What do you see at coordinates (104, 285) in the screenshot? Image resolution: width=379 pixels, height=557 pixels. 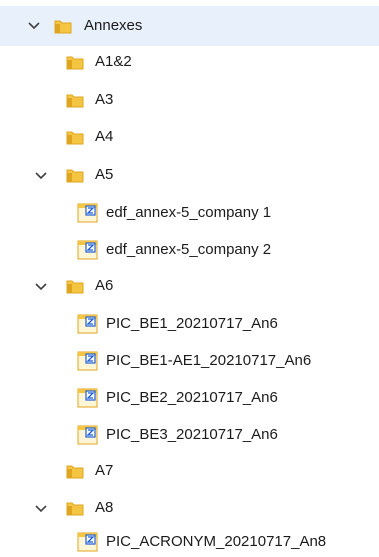 I see `tree-item-label: A6` at bounding box center [104, 285].